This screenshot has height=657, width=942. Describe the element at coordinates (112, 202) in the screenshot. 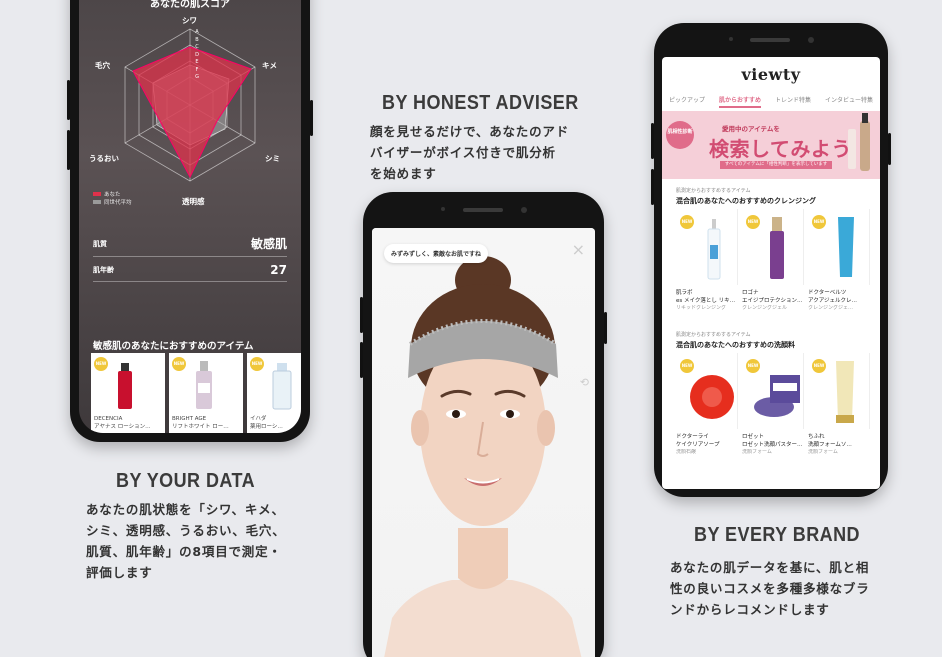

I see `legend-average: 同世代平均` at that location.